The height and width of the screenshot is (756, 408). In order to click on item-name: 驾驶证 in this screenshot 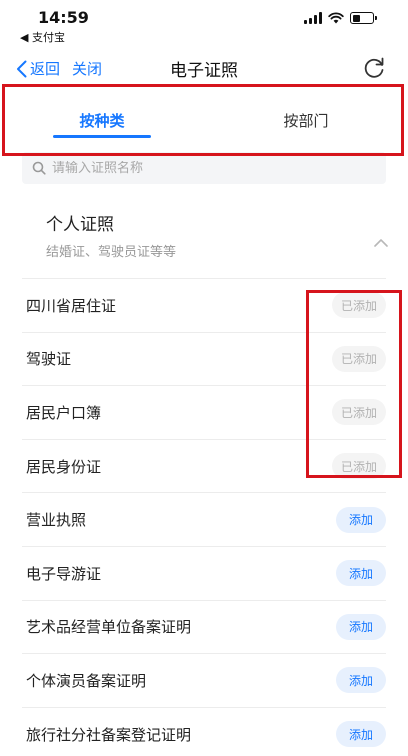, I will do `click(49, 359)`.